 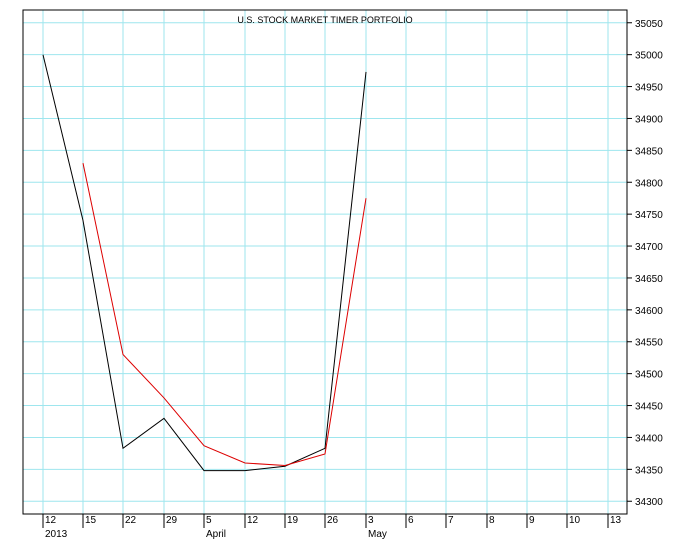 I want to click on x-tick-label-11: 8, so click(x=492, y=520).